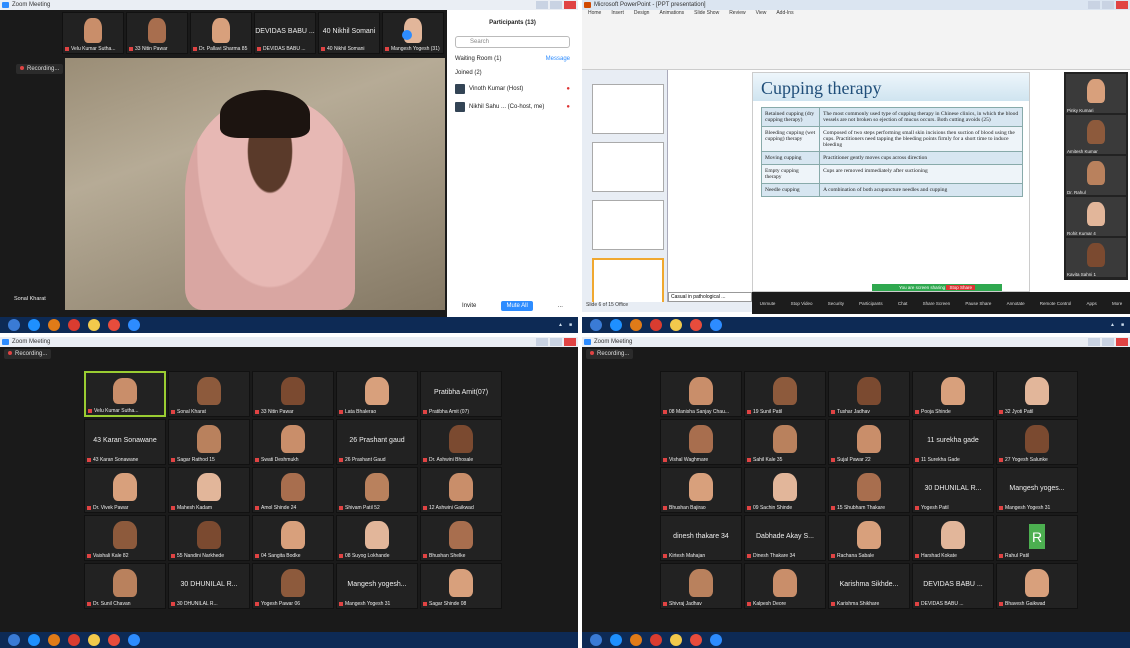 This screenshot has height=648, width=1130. I want to click on video-tile: Mangesh yogesh... Mangesh Yogesh 31, so click(377, 586).